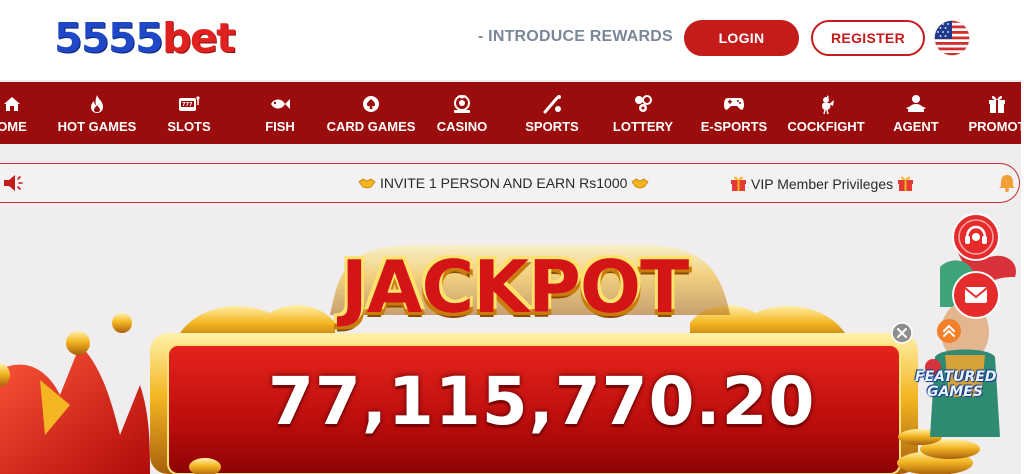 This screenshot has width=1024, height=474. Describe the element at coordinates (280, 104) in the screenshot. I see `fish-icon` at that location.